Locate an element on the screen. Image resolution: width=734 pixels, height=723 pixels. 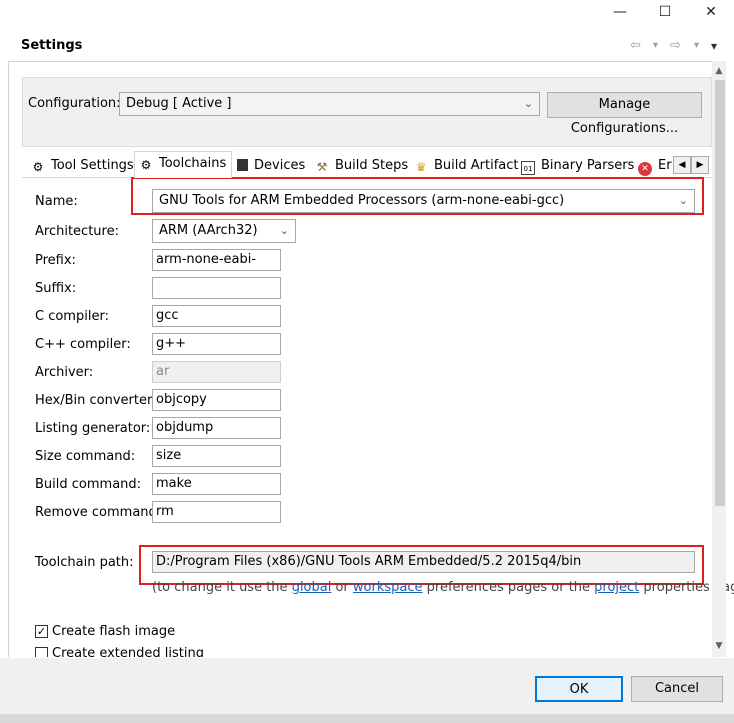
configuration-value: Debug [ Active ] is located at coordinates (179, 103).